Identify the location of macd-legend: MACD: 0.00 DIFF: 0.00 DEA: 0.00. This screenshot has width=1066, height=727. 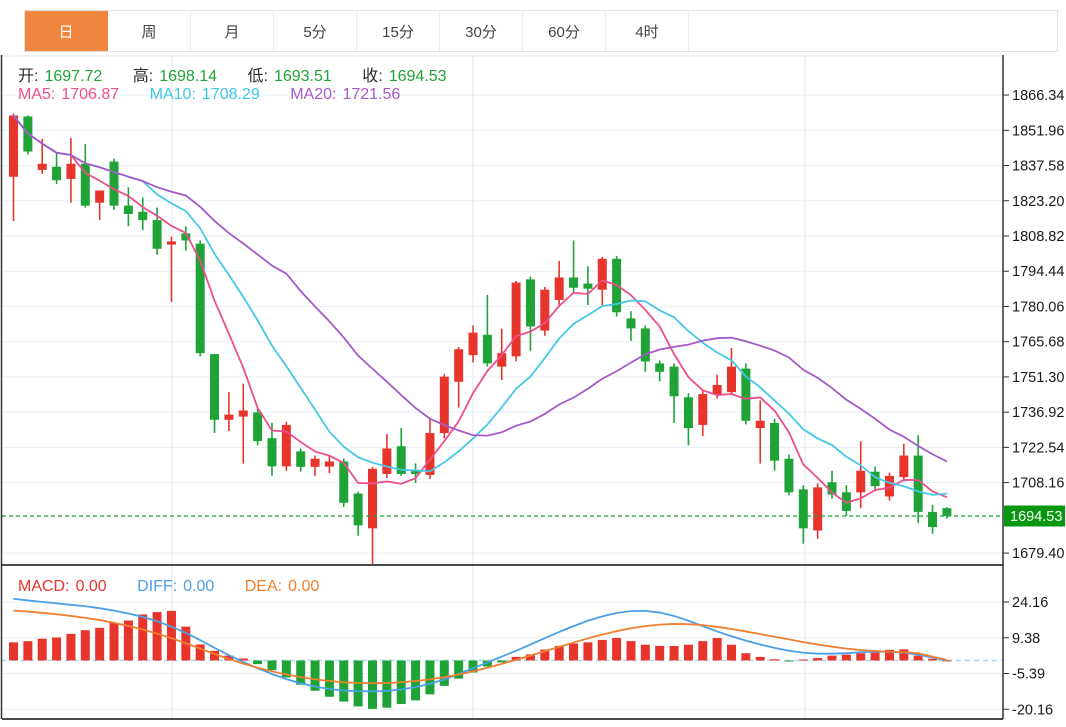
(171, 587).